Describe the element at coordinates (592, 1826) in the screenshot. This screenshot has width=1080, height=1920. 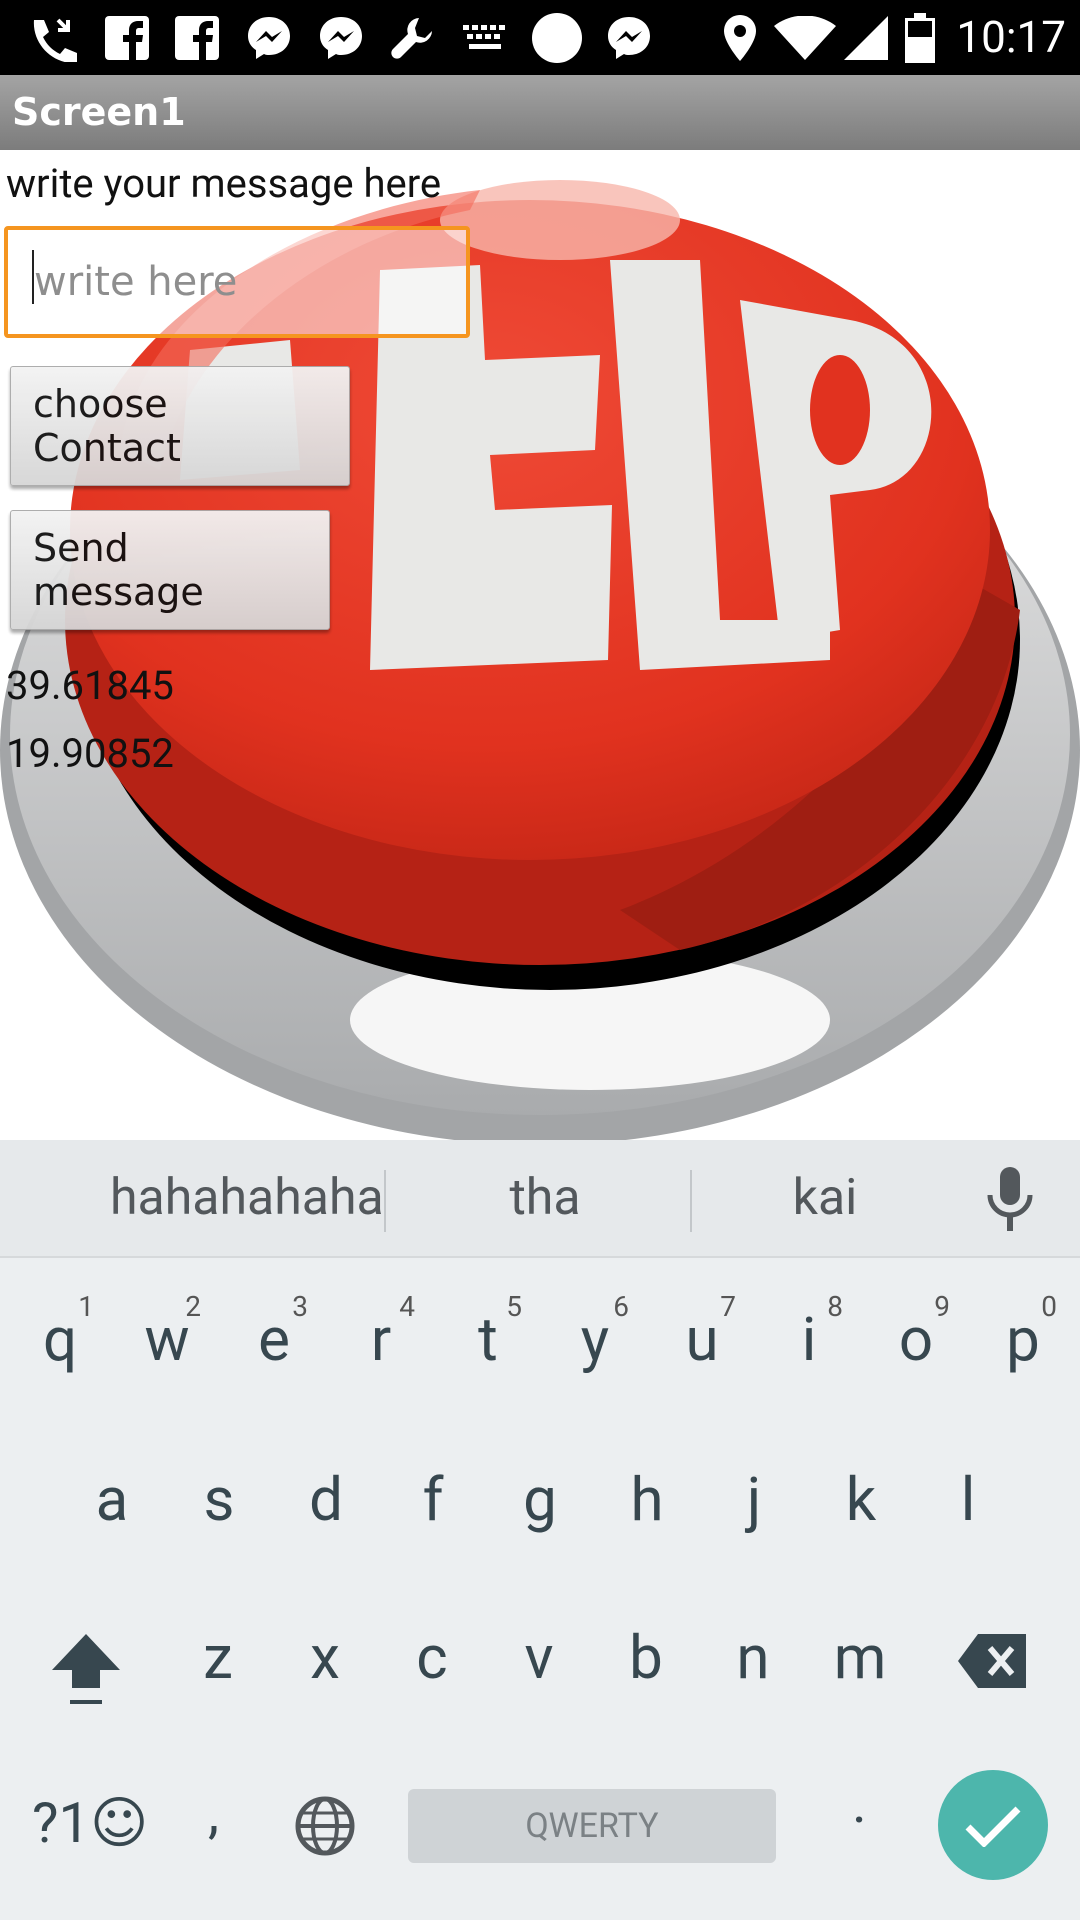
I see `space-bar: QWERTY` at that location.